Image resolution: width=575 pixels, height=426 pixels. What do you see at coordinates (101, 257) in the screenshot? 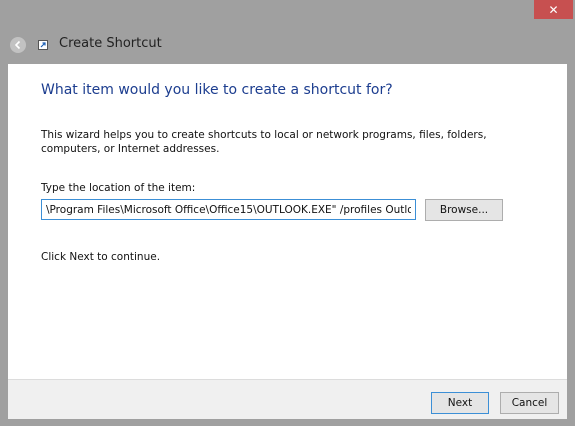
I see `continue-text: Click Next to continue.` at bounding box center [101, 257].